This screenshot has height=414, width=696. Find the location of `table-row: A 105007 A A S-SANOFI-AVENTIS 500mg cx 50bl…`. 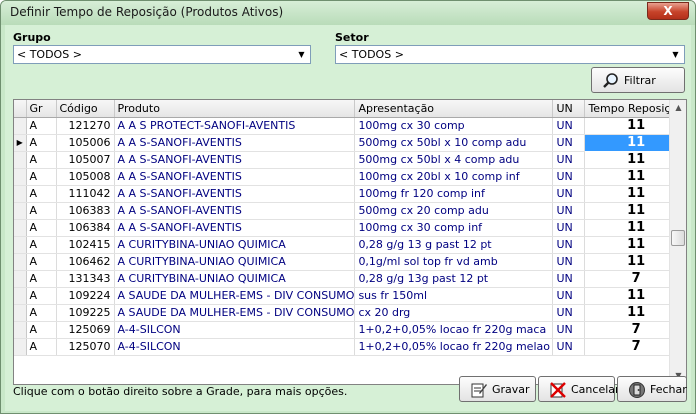

table-row: A 105007 A A S-SANOFI-AVENTIS 500mg cx 50bl… is located at coordinates (349, 160).